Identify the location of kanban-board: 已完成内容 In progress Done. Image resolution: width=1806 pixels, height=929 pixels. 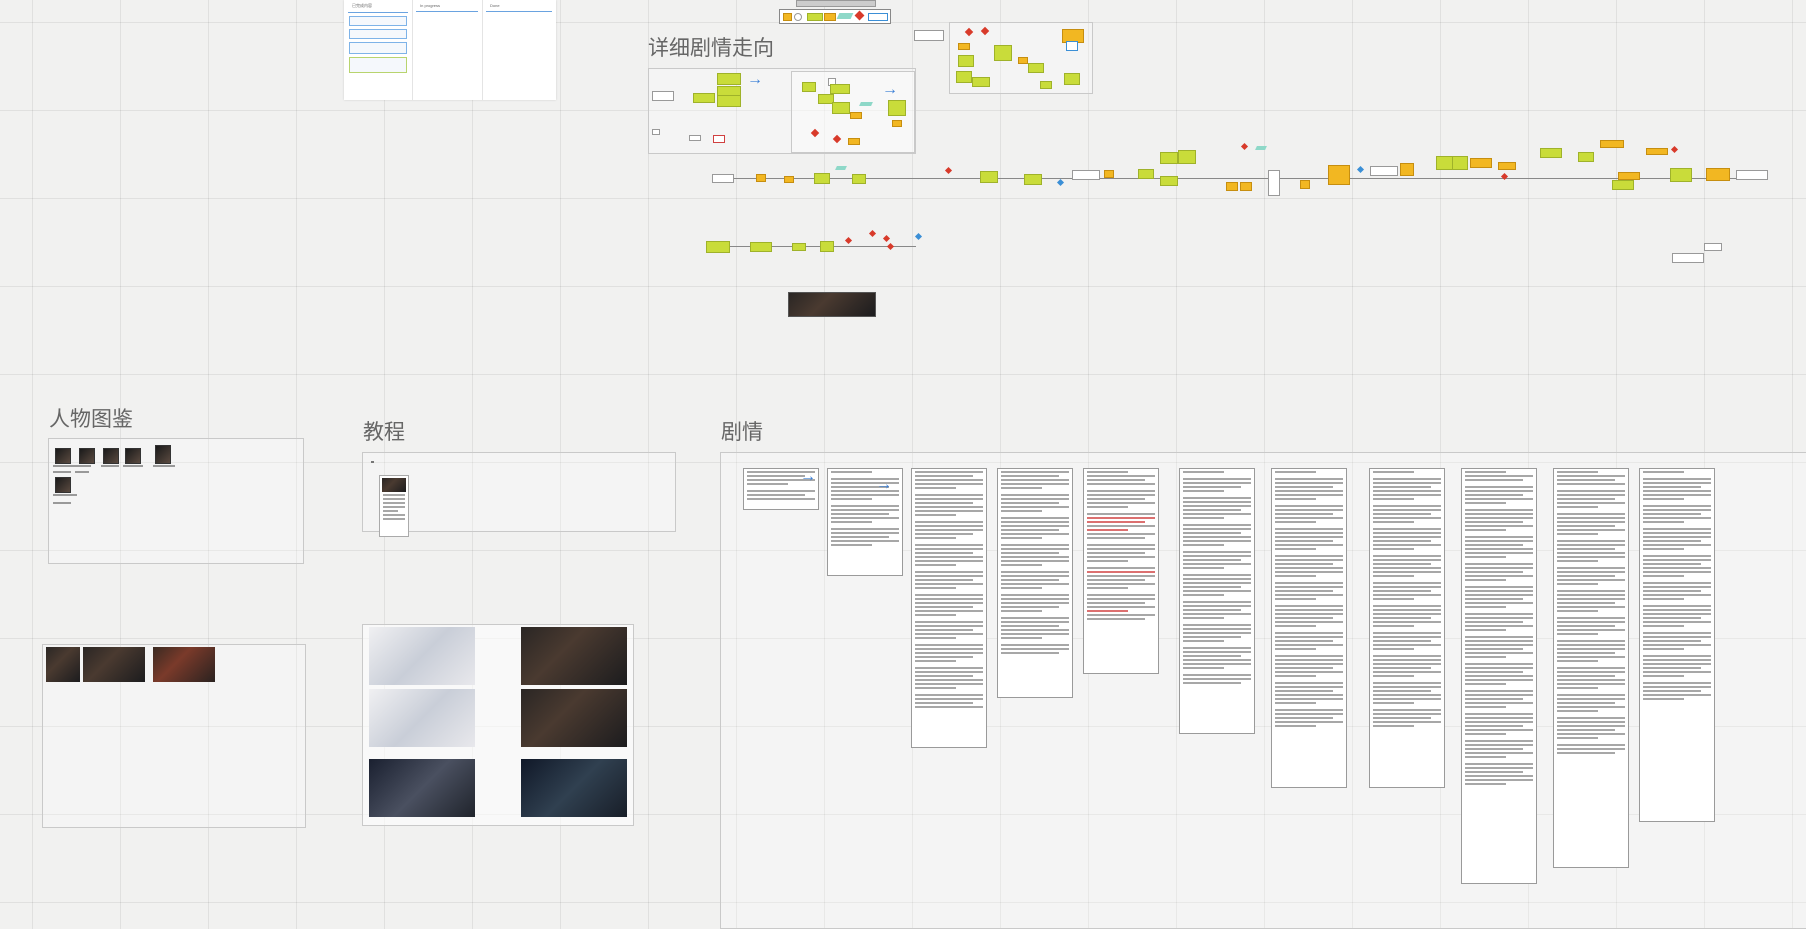
(450, 50).